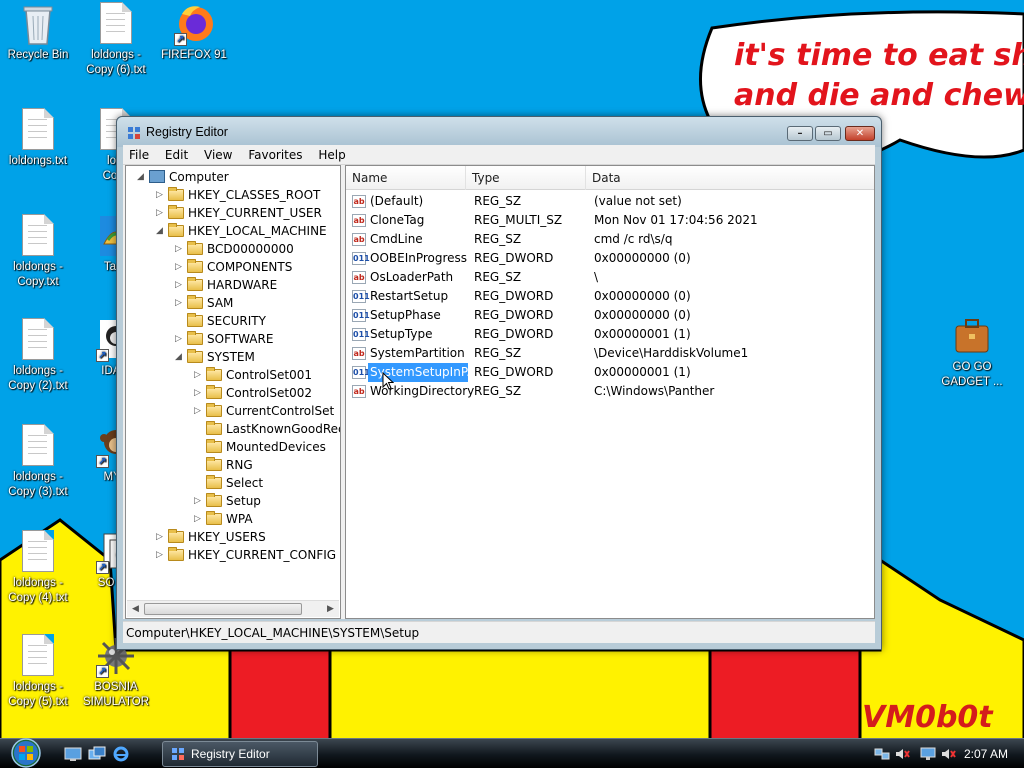  Describe the element at coordinates (218, 155) in the screenshot. I see `menu-view: View` at that location.